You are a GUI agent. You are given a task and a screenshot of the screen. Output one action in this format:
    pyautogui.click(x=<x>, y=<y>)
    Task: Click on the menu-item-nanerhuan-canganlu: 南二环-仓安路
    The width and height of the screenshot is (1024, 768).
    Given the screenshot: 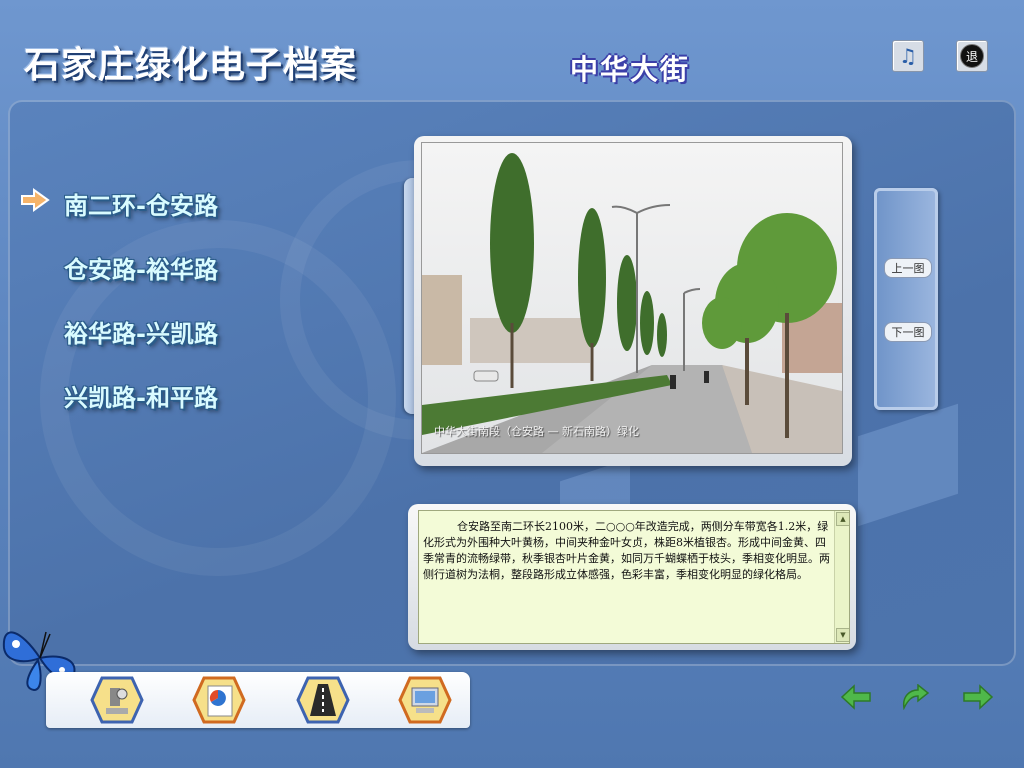 What is the action you would take?
    pyautogui.click(x=141, y=203)
    